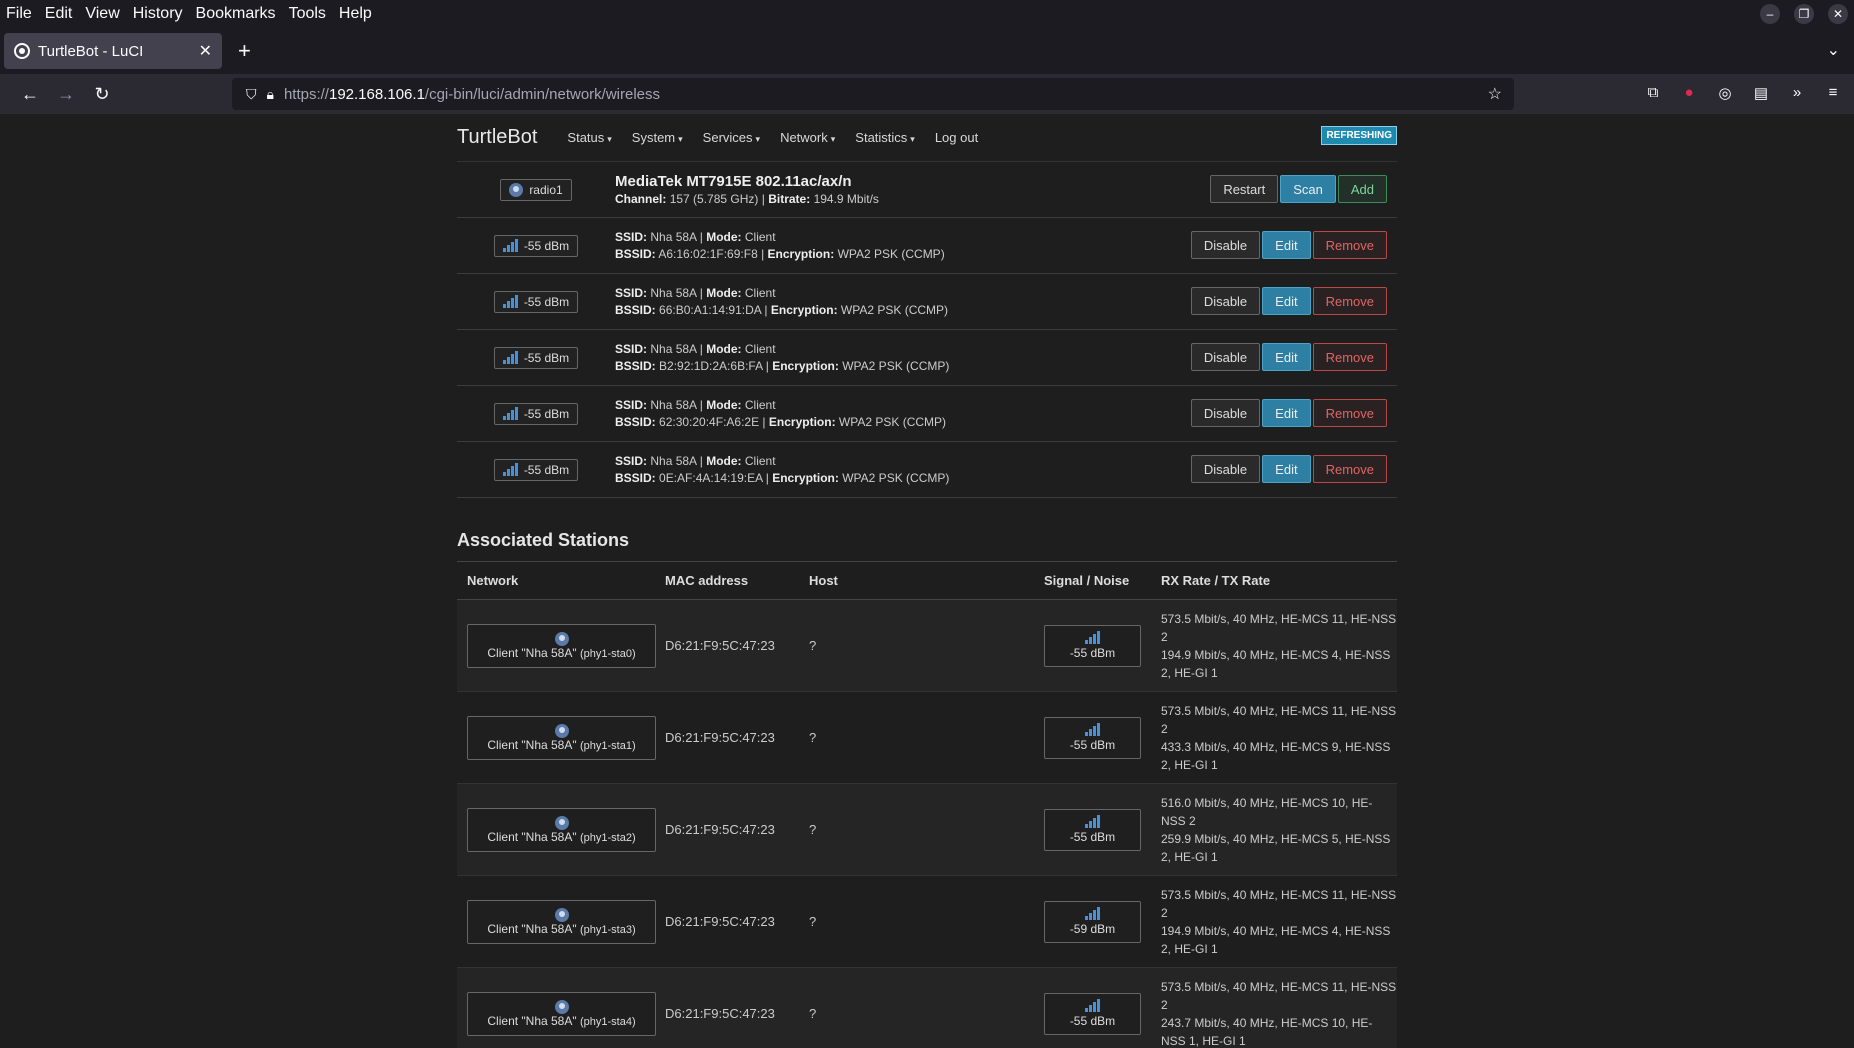  Describe the element at coordinates (1362, 189) in the screenshot. I see `add-button: Add` at that location.